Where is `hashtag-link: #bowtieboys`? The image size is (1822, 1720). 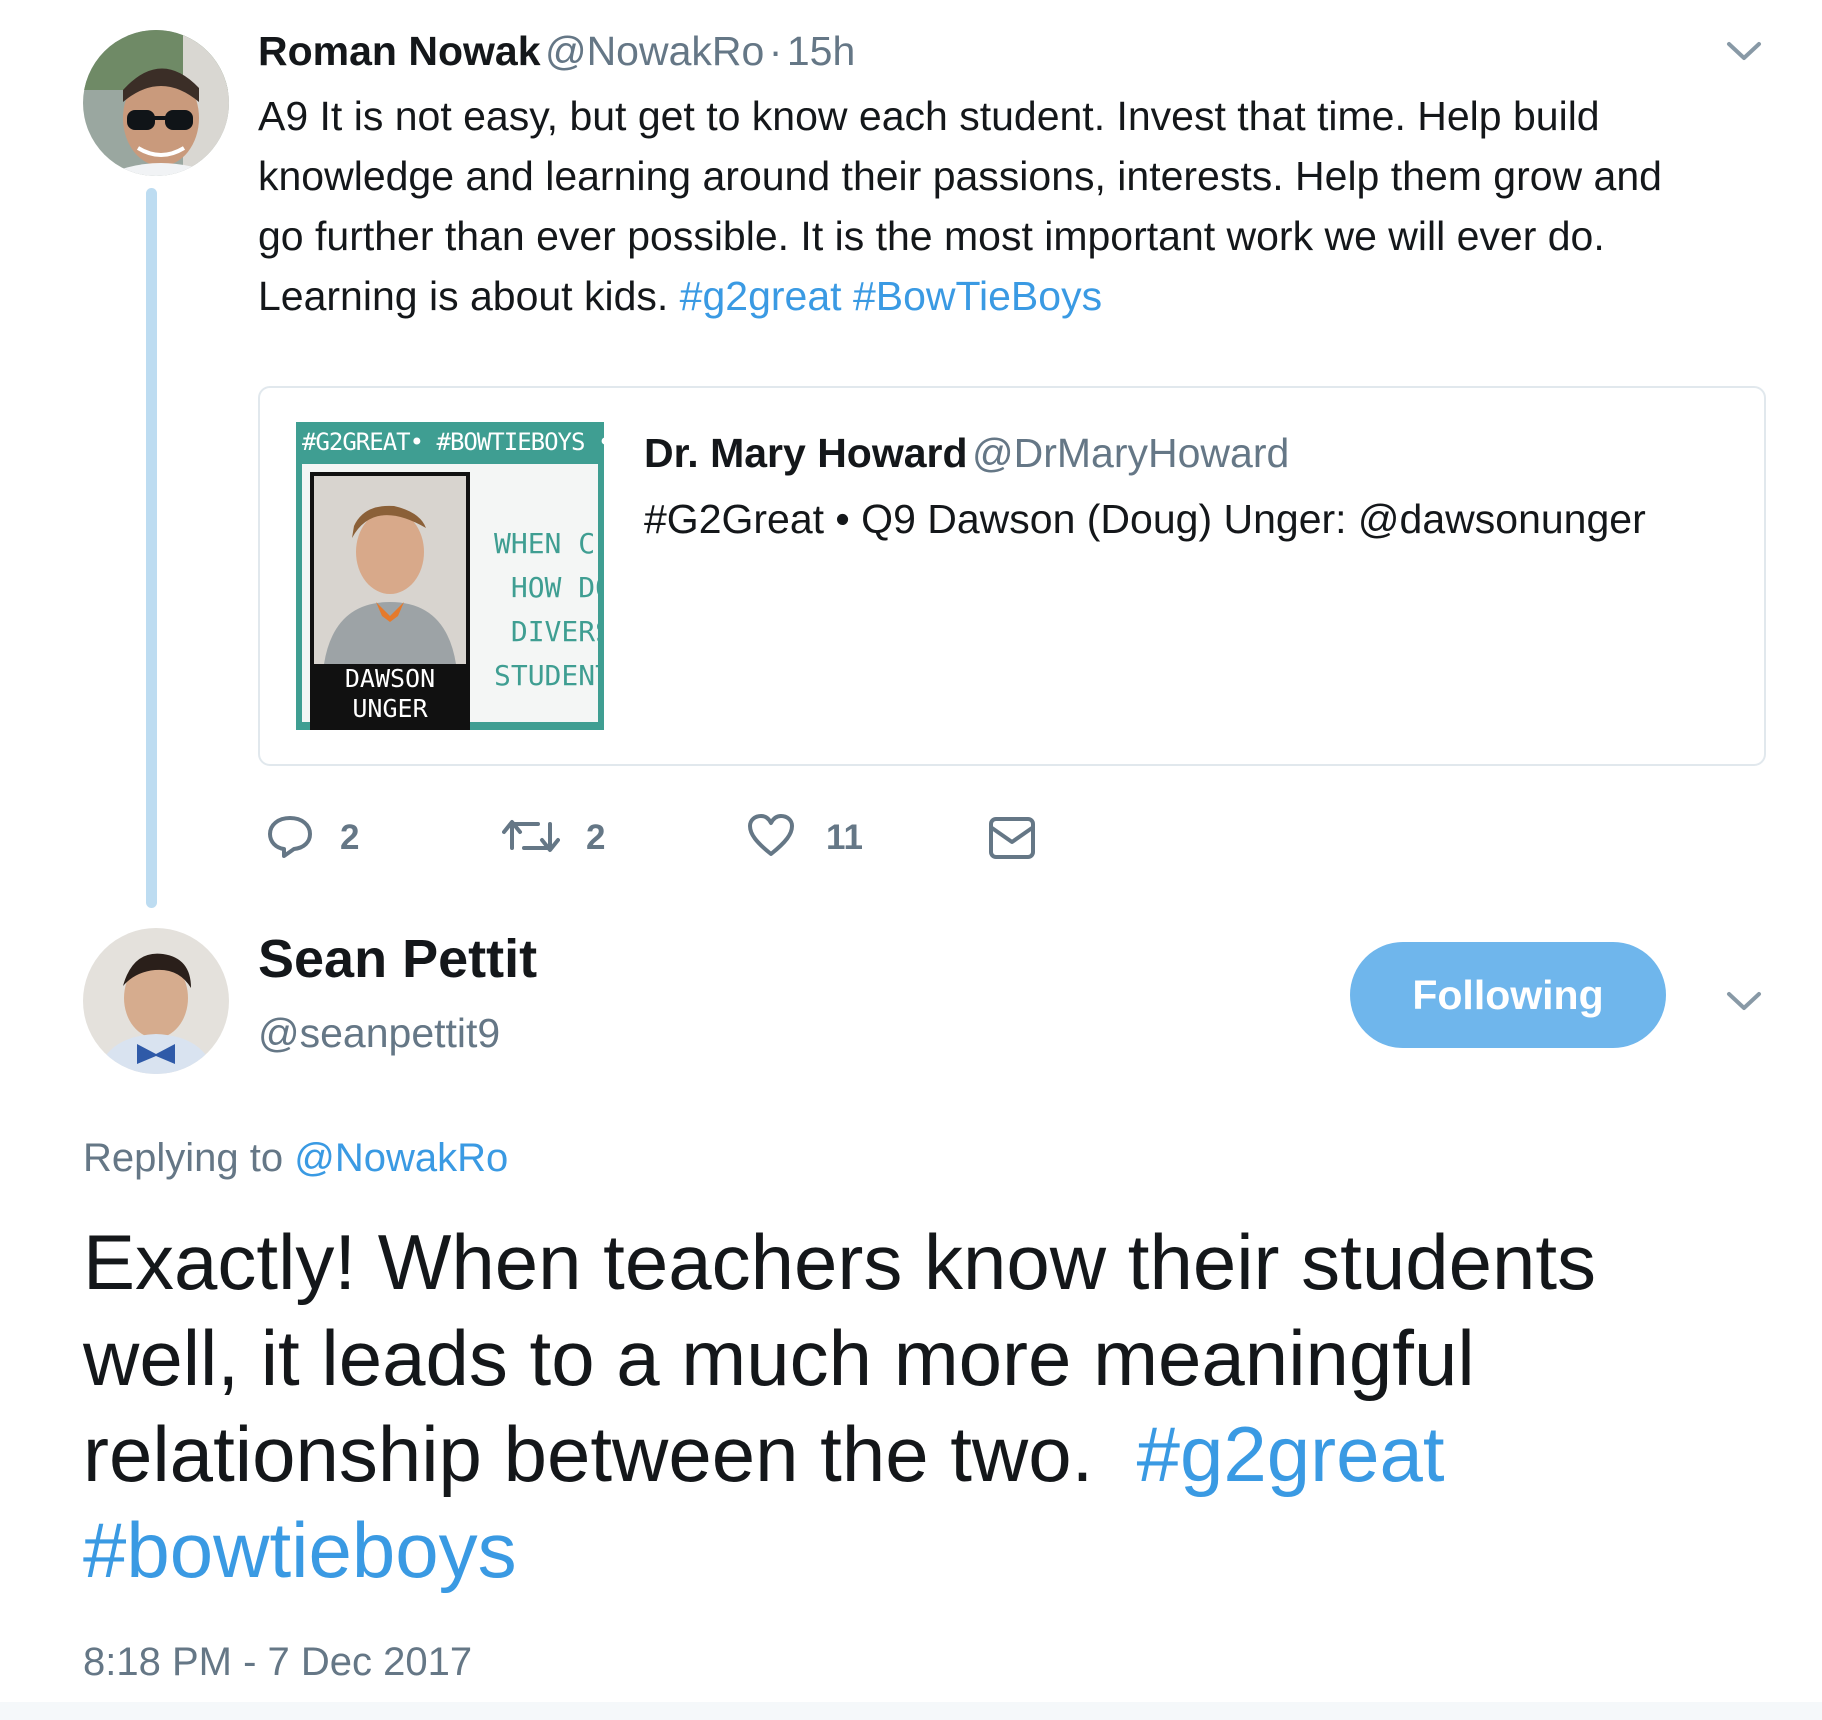 hashtag-link: #bowtieboys is located at coordinates (300, 1550).